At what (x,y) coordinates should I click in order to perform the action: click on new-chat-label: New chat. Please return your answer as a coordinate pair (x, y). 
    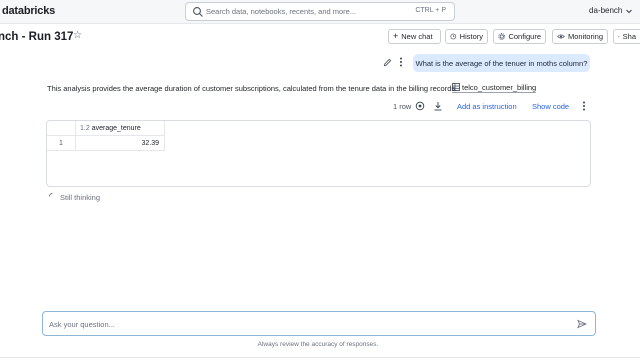
    Looking at the image, I should click on (417, 36).